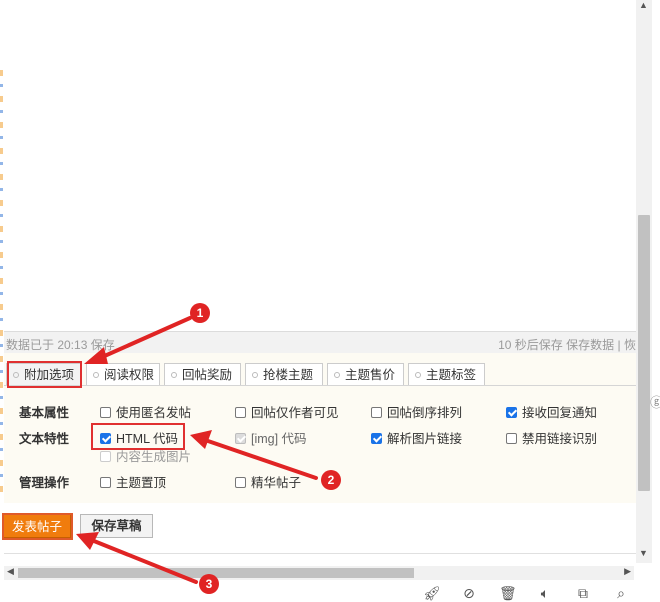 The image size is (660, 602). Describe the element at coordinates (331, 480) in the screenshot. I see `annotation-badge-2: 2` at that location.